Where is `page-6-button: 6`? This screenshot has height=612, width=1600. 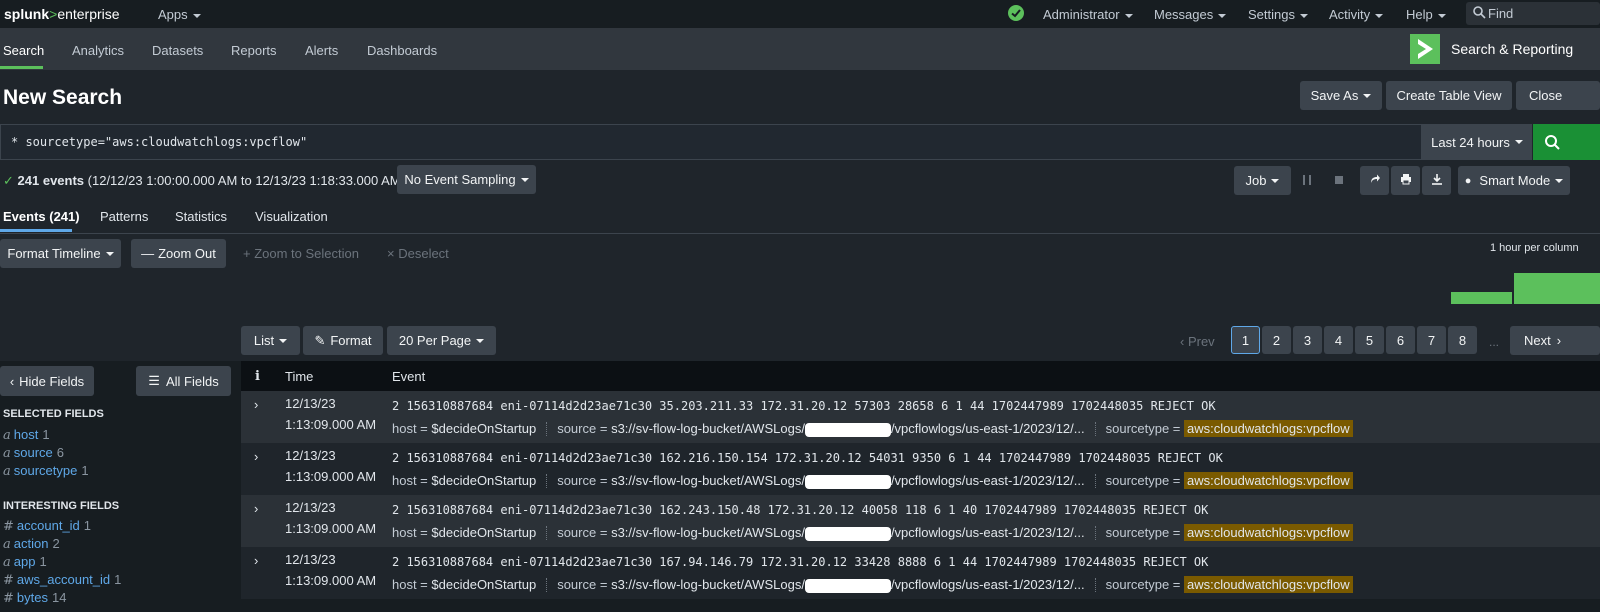 page-6-button: 6 is located at coordinates (1400, 340).